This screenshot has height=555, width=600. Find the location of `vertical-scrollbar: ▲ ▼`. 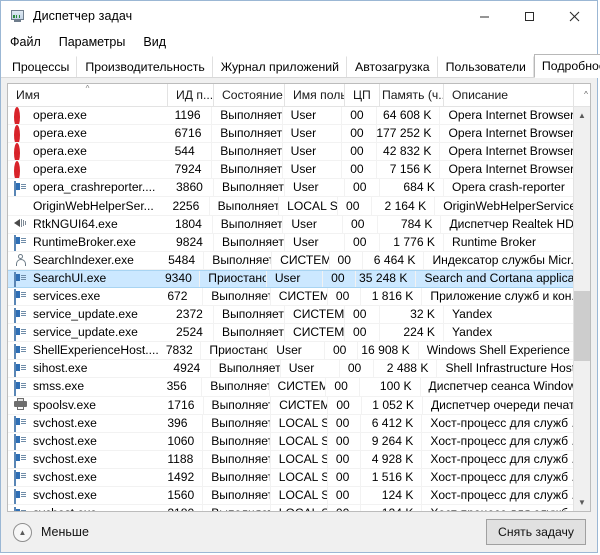

vertical-scrollbar: ▲ ▼ is located at coordinates (581, 309).